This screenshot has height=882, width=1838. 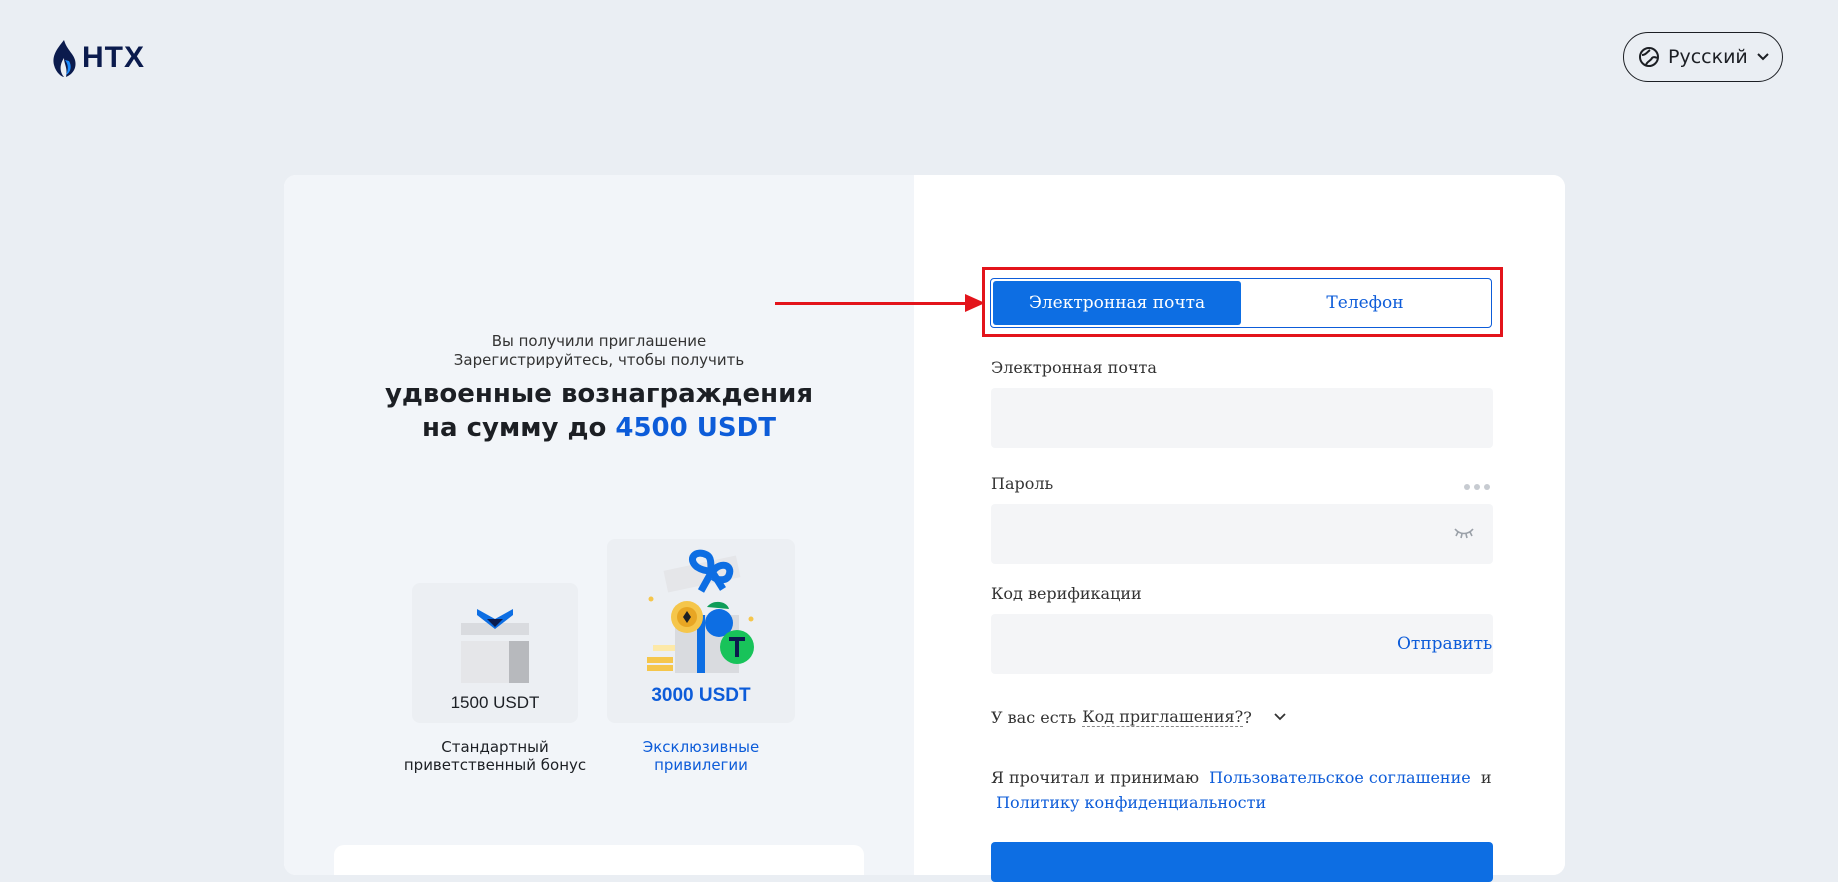 I want to click on privacy-policy-link: Политику конфиденциальности, so click(x=1131, y=802).